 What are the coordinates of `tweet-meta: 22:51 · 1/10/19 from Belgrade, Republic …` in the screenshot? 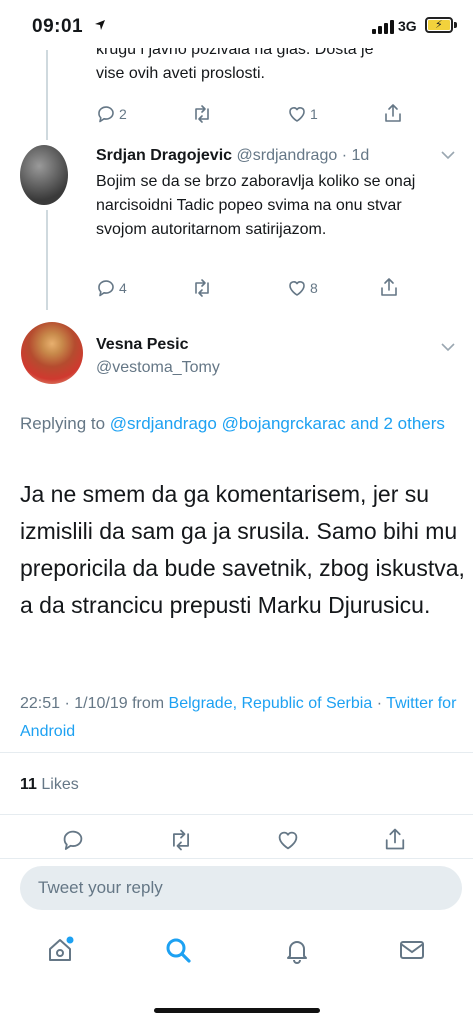 It's located at (240, 718).